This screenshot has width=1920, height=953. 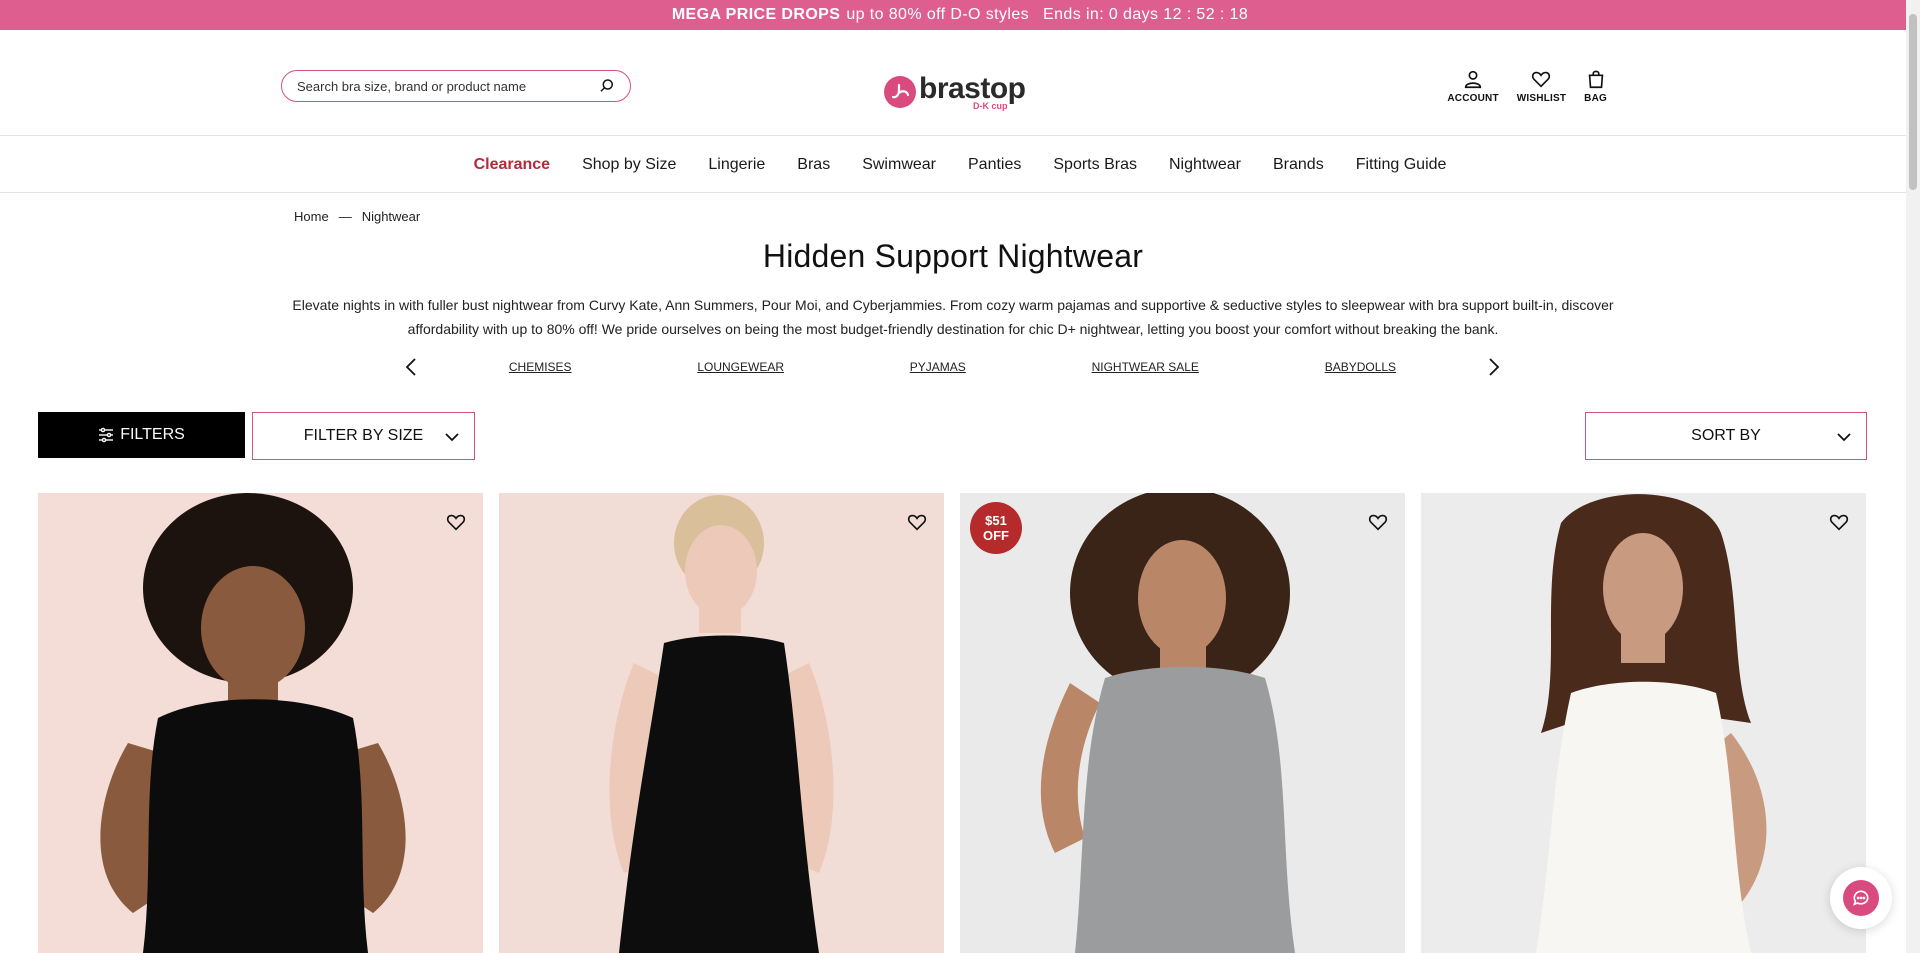 What do you see at coordinates (1095, 165) in the screenshot?
I see `nav-item-sports-bras: Sports Bras` at bounding box center [1095, 165].